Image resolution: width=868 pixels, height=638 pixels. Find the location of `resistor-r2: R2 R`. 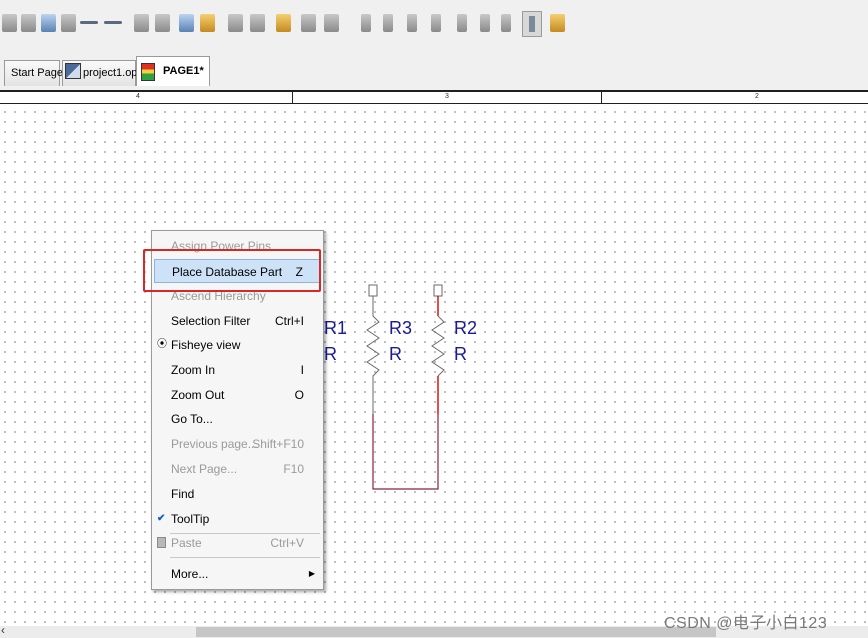

resistor-r2: R2 R is located at coordinates (454, 349).